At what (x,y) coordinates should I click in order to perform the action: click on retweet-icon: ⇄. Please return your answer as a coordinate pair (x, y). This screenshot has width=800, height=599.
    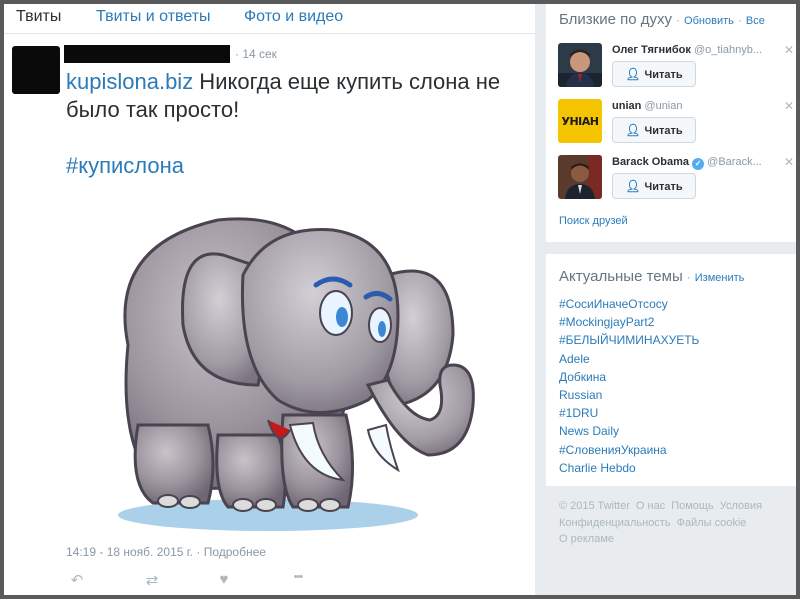
    Looking at the image, I should click on (152, 581).